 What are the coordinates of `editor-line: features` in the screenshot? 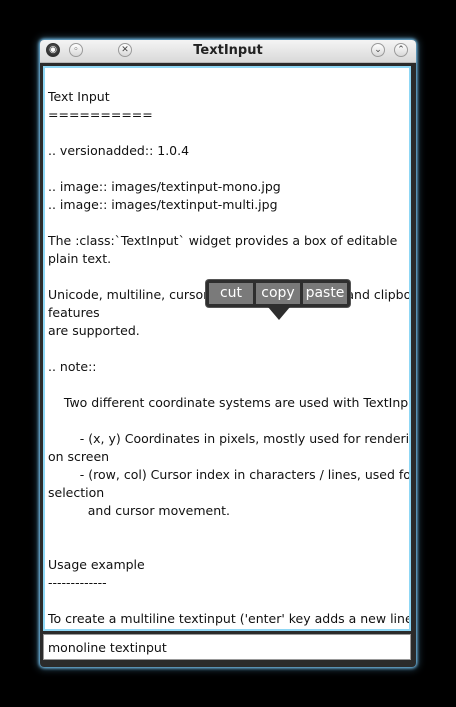 It's located at (74, 312).